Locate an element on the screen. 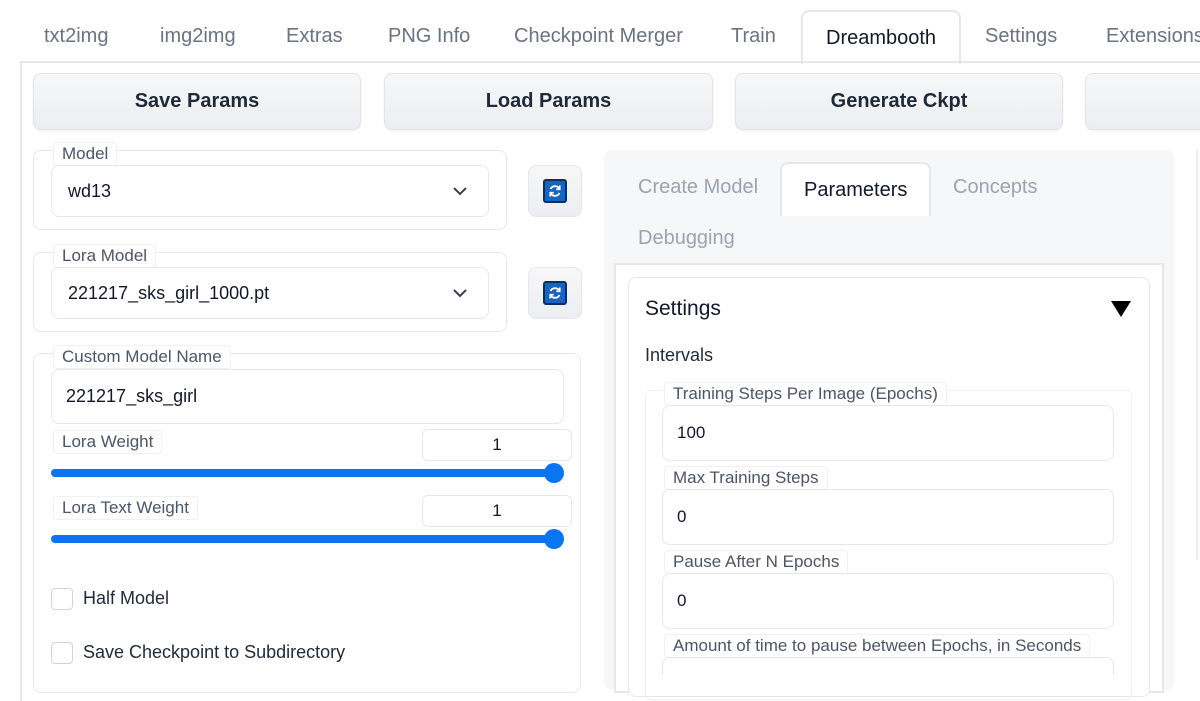 This screenshot has height=701, width=1200. subtab-create-model: Create Model is located at coordinates (698, 187).